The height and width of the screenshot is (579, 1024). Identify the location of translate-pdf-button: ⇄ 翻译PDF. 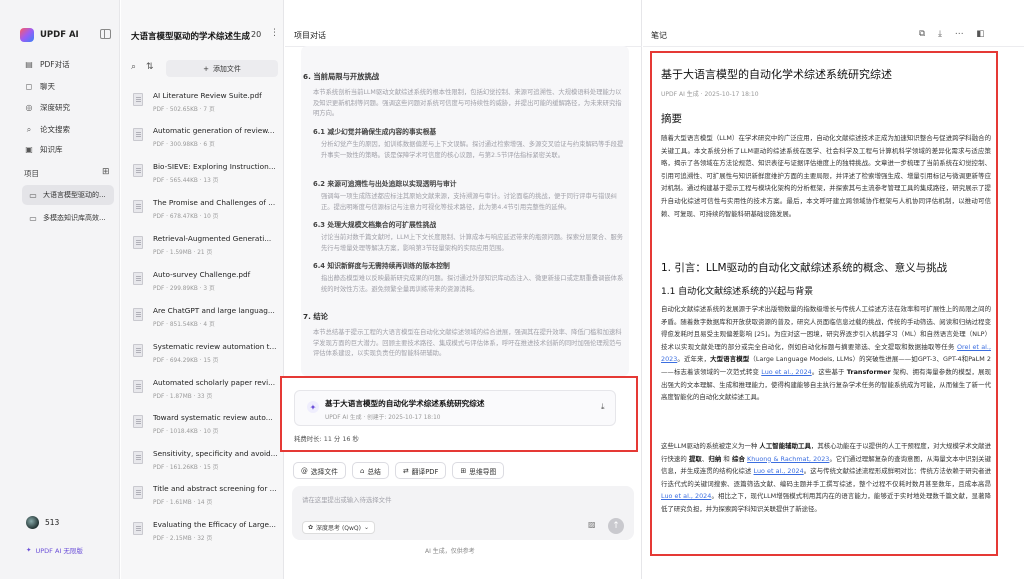
(420, 470).